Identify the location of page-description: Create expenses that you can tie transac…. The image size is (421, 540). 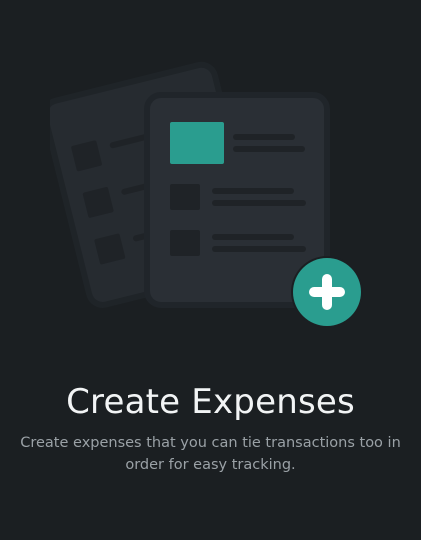
(210, 454).